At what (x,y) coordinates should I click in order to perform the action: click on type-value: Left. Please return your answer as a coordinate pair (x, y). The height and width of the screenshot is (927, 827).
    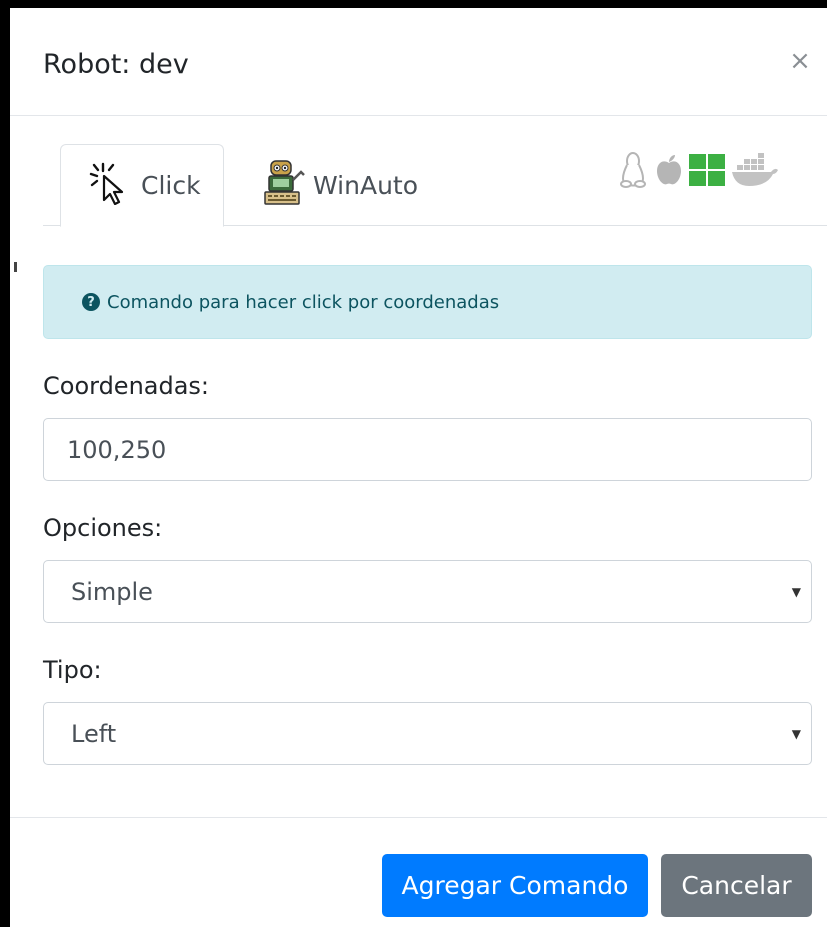
    Looking at the image, I should click on (94, 733).